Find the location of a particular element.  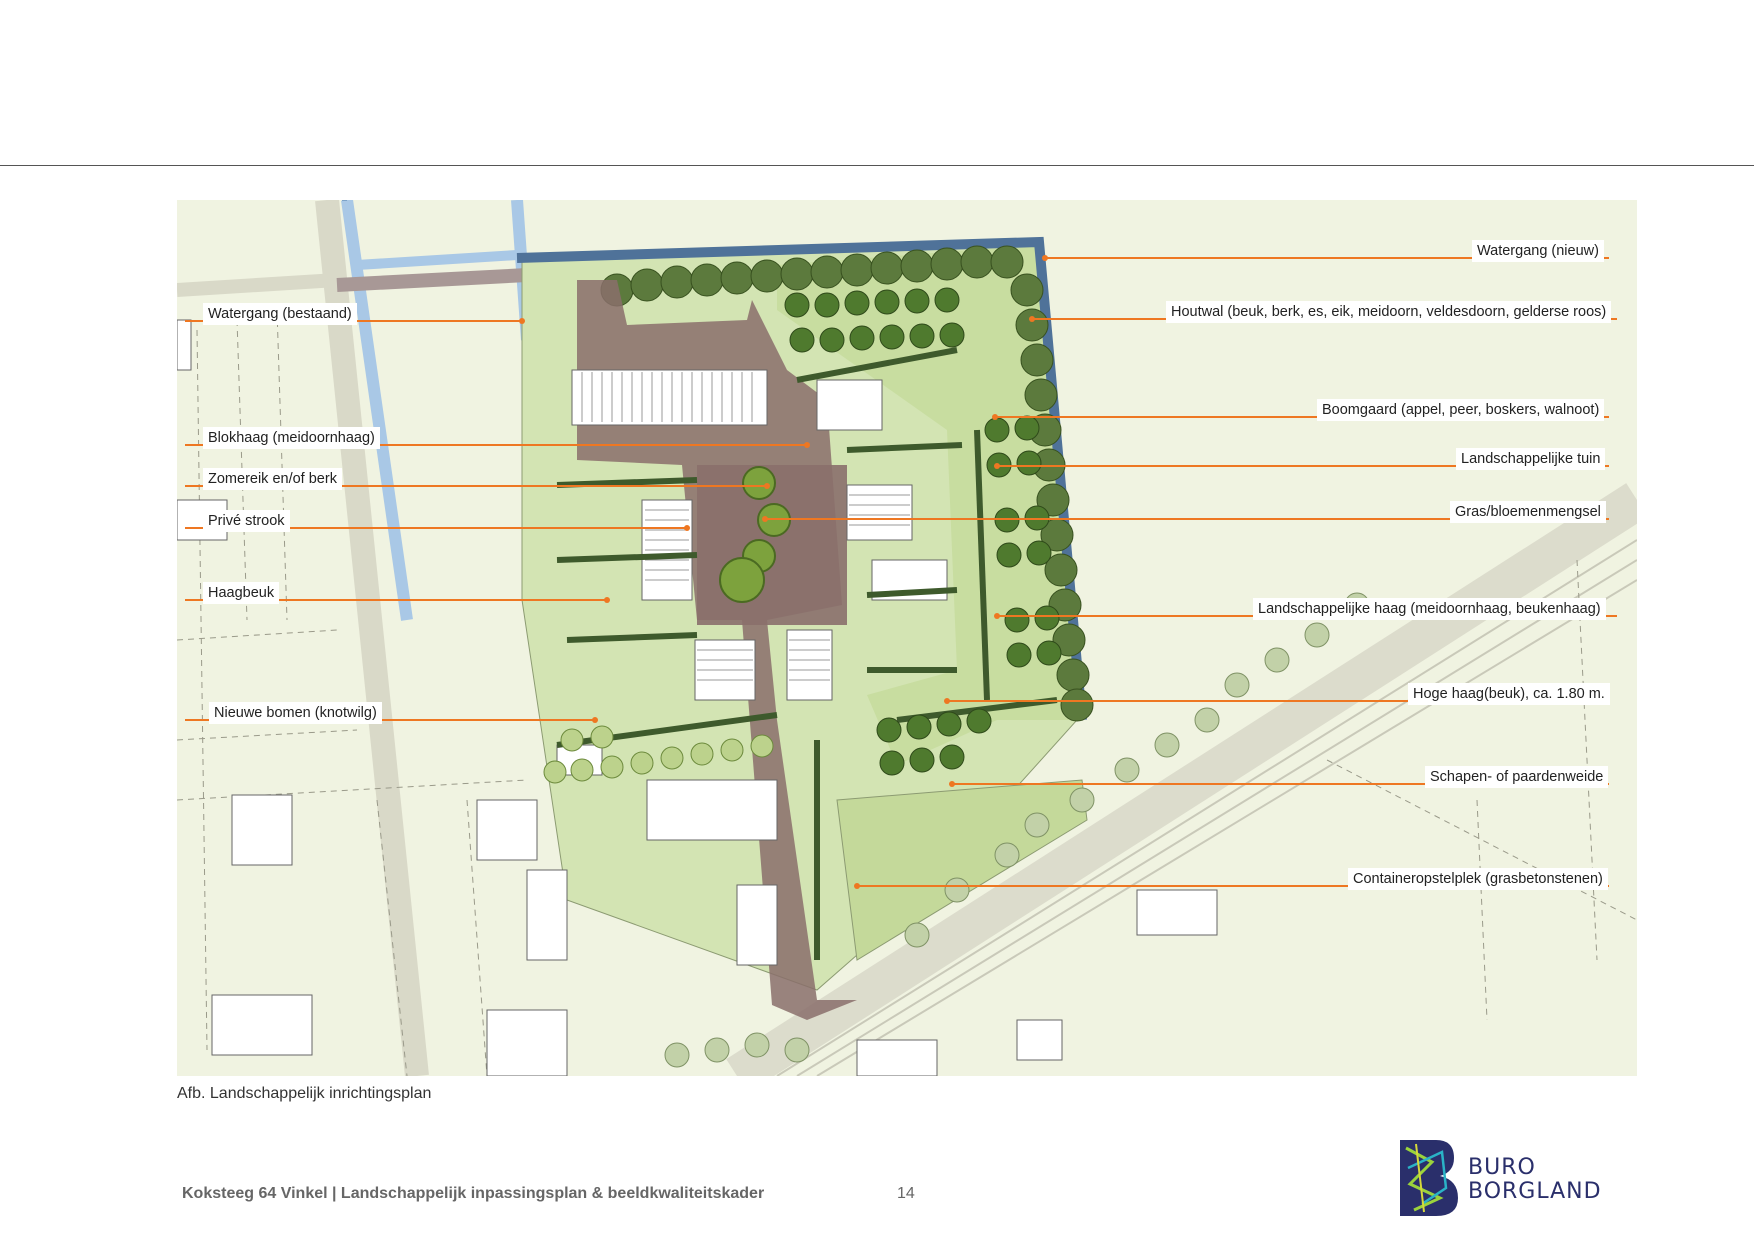

label-blokhaag: Blokhaag (meidoornhaag) is located at coordinates (291, 438).